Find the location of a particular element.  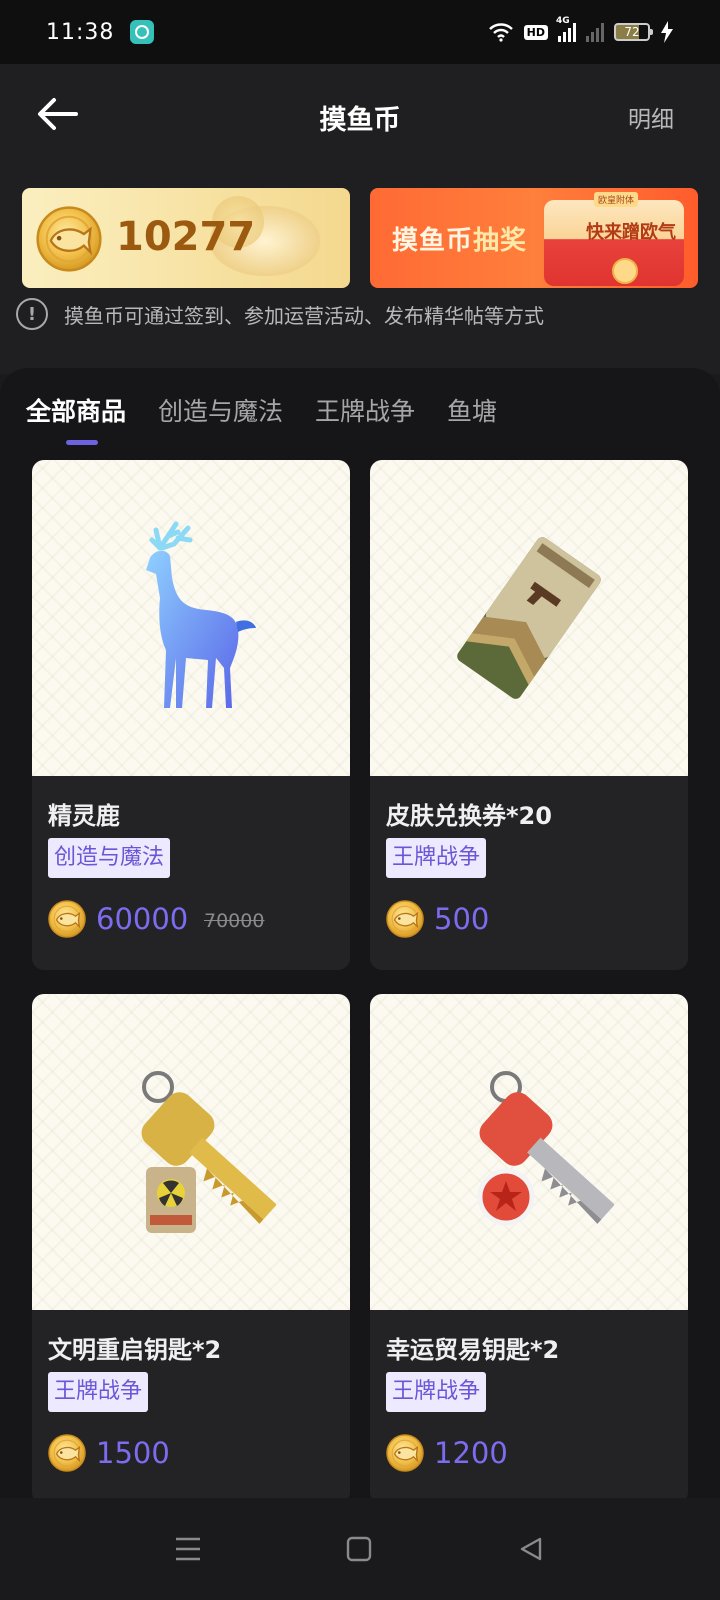

category-tabs: 全部商品 创造与魔法 王牌战争 鱼塘 is located at coordinates (261, 410).